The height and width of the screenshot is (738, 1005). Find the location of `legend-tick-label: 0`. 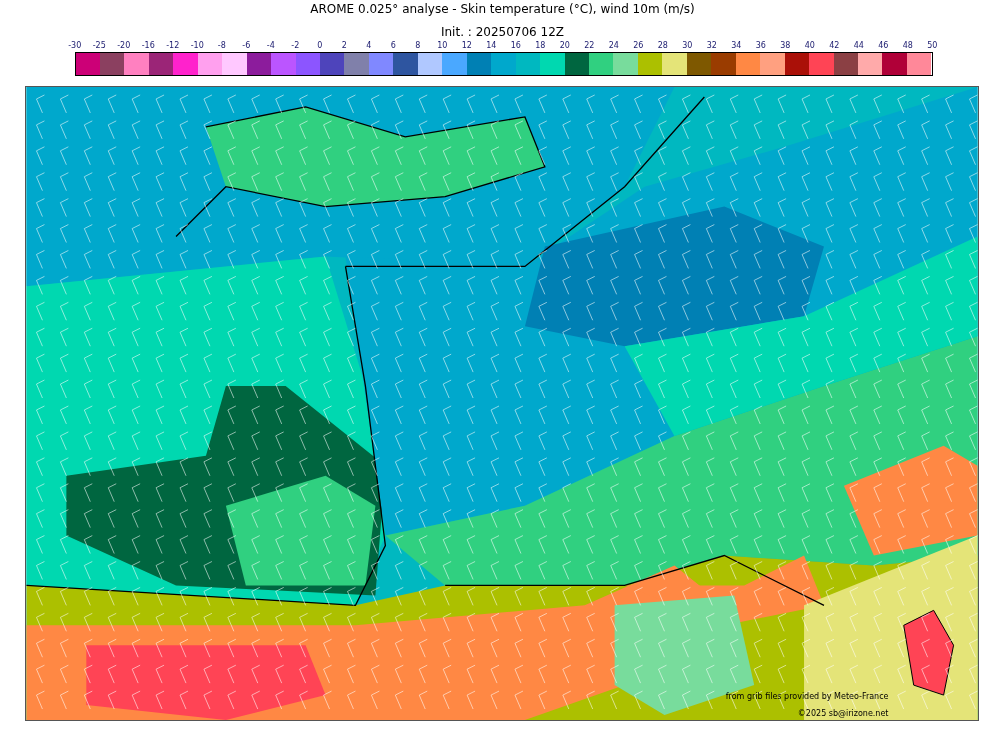

legend-tick-label: 0 is located at coordinates (320, 46).